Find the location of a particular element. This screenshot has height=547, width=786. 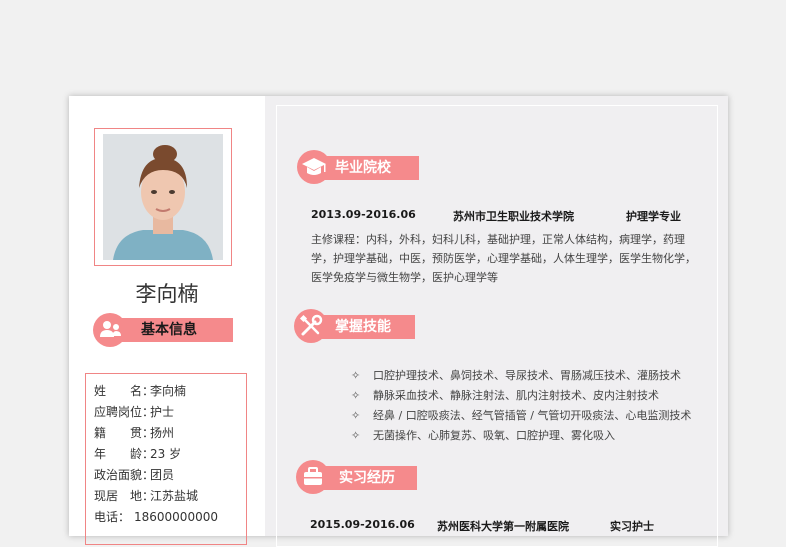

internship-title: 实习经历 is located at coordinates (367, 478).